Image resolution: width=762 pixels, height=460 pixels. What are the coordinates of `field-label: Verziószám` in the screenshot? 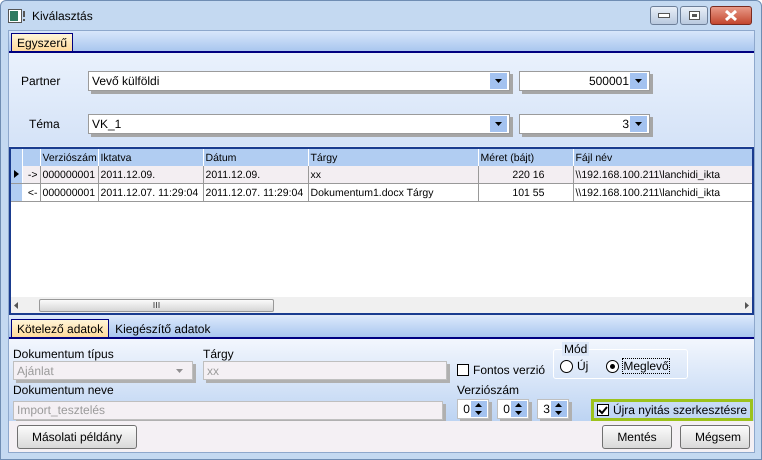 It's located at (488, 390).